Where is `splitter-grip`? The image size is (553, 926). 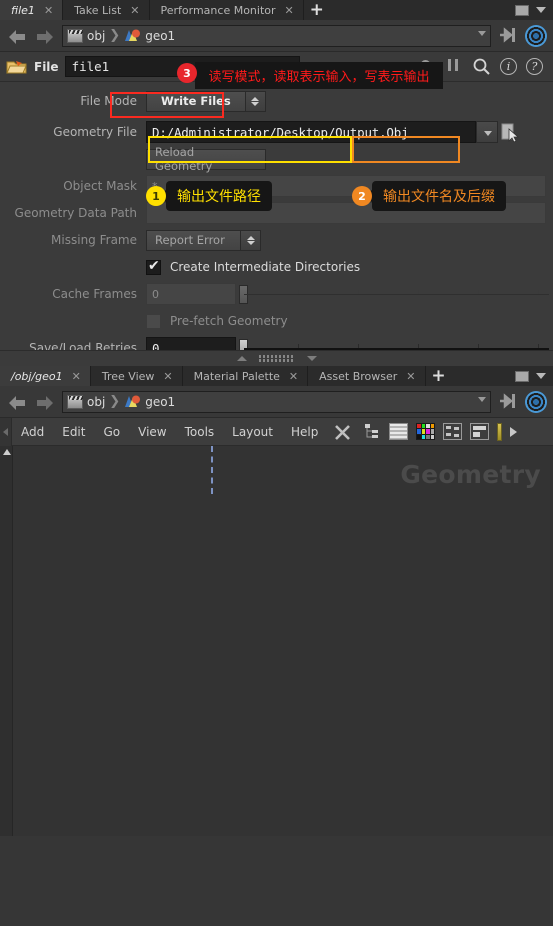 splitter-grip is located at coordinates (276, 358).